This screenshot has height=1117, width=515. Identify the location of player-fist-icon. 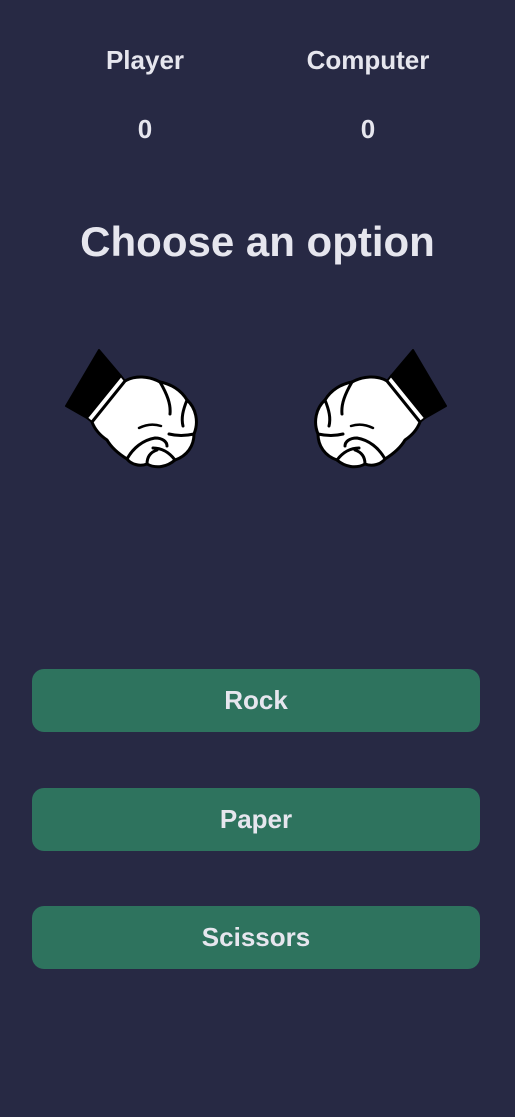
(131, 409).